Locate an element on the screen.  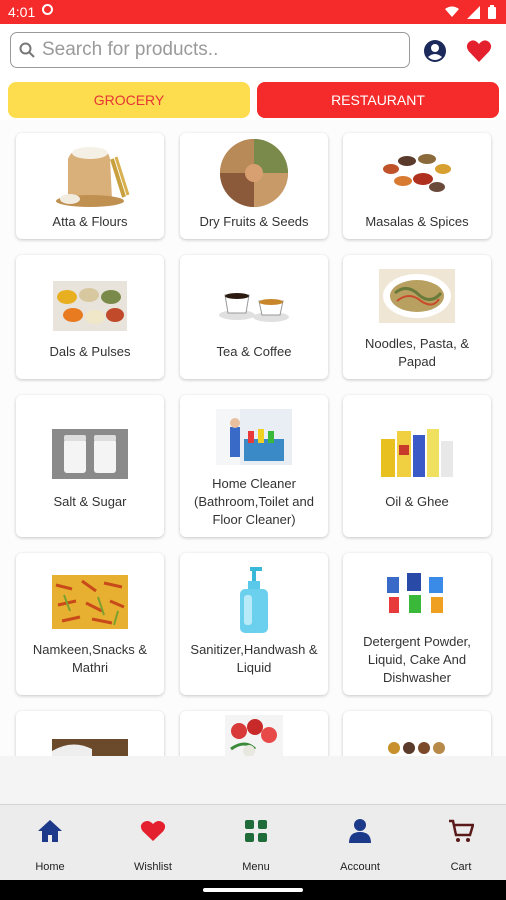
grid-icon is located at coordinates (256, 831).